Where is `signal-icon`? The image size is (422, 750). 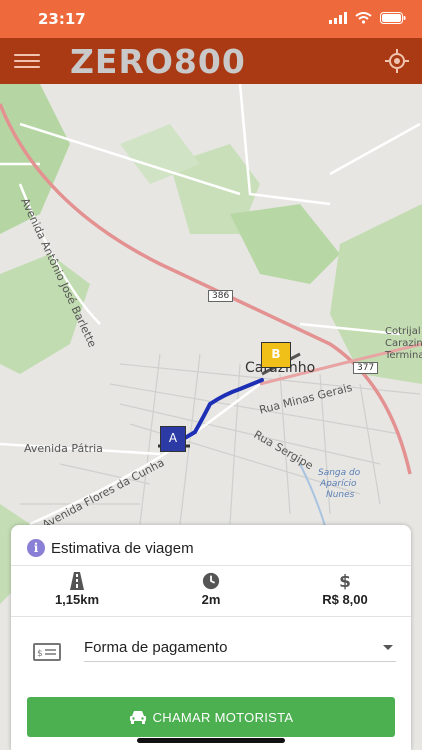
signal-icon is located at coordinates (338, 18).